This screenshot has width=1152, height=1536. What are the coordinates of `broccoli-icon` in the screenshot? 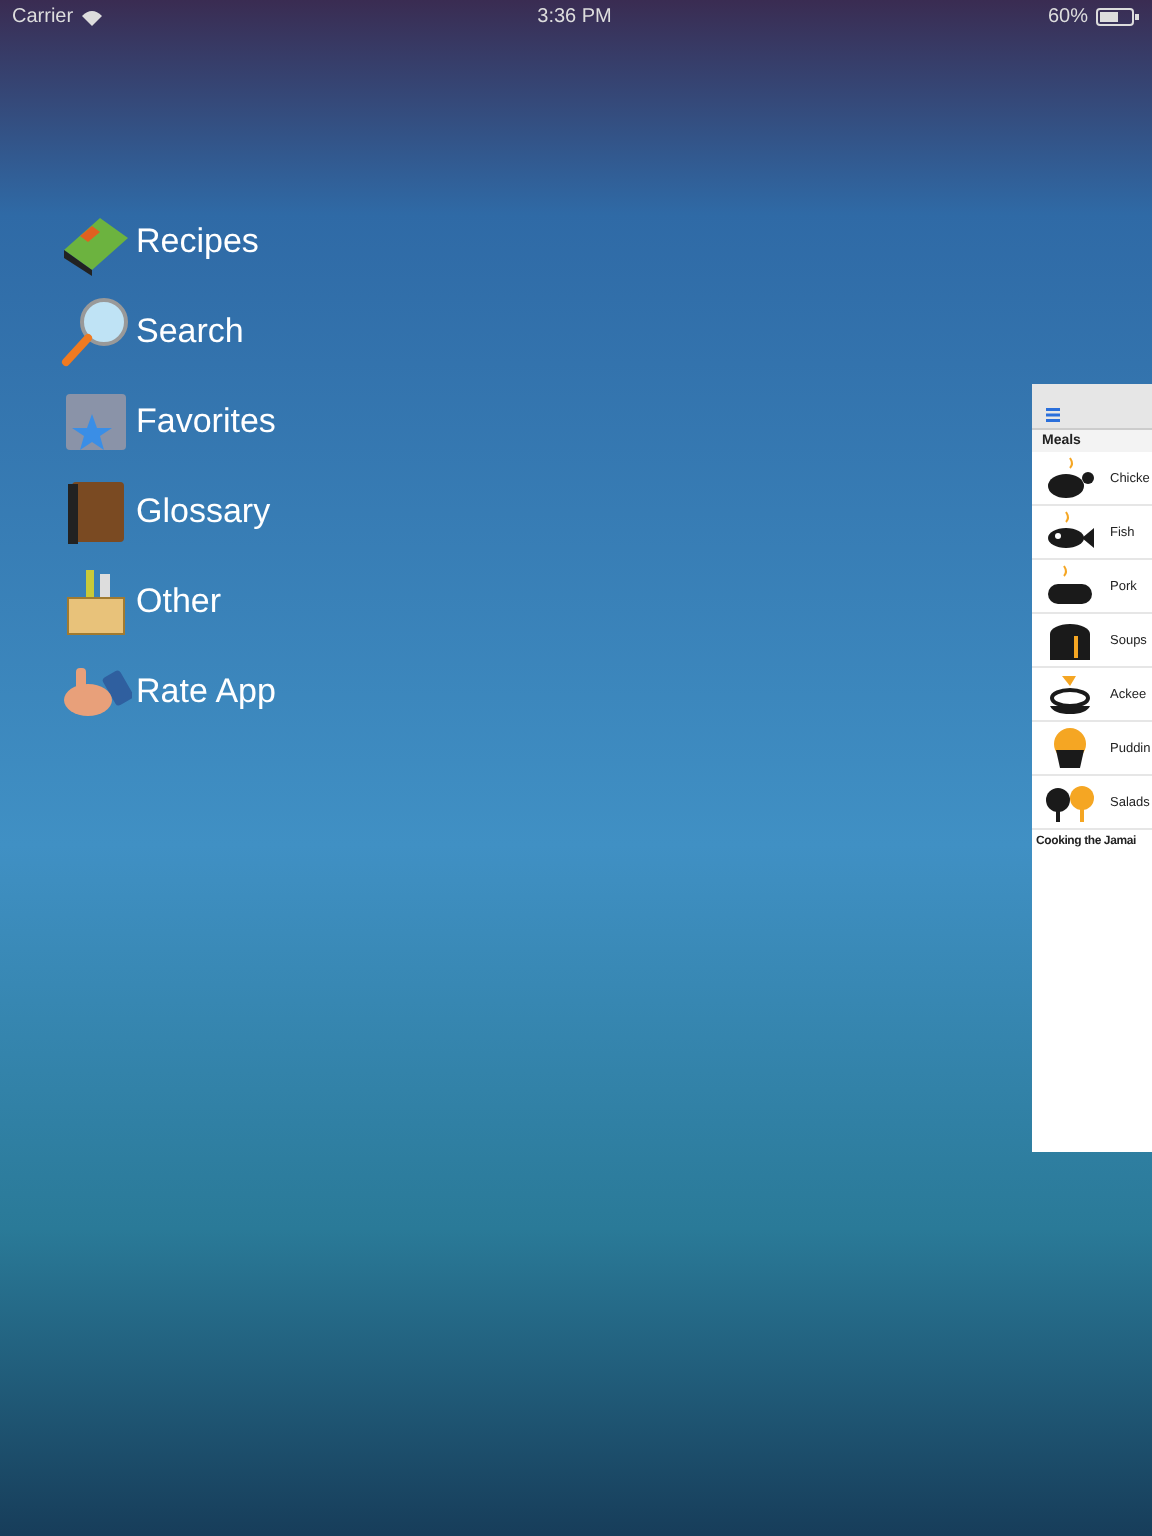 It's located at (1070, 802).